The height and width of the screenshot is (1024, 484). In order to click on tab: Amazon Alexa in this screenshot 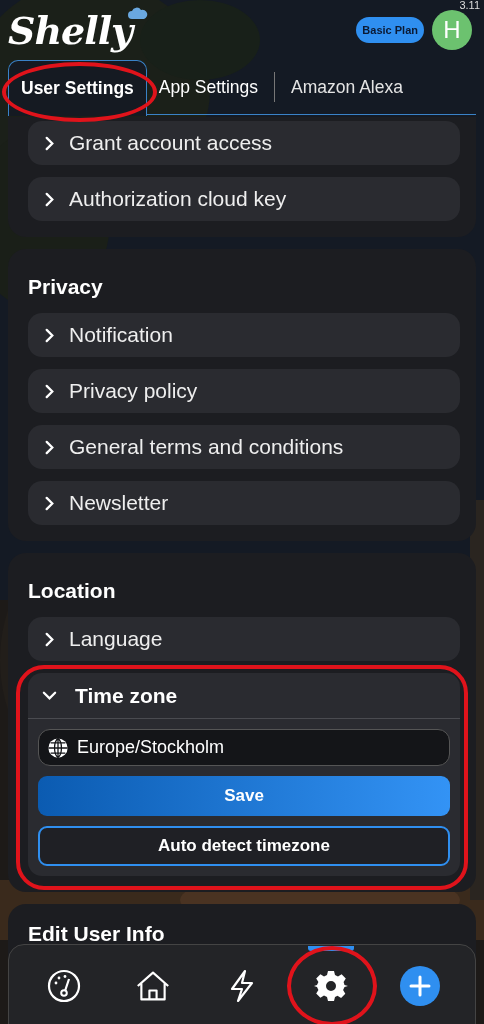, I will do `click(347, 87)`.